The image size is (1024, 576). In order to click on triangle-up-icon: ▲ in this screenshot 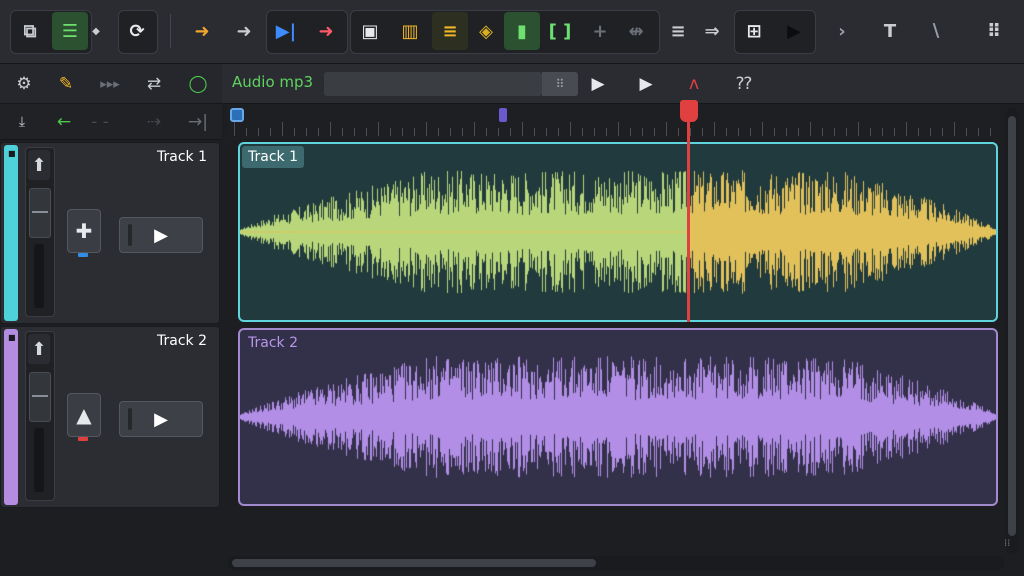, I will do `click(84, 415)`.